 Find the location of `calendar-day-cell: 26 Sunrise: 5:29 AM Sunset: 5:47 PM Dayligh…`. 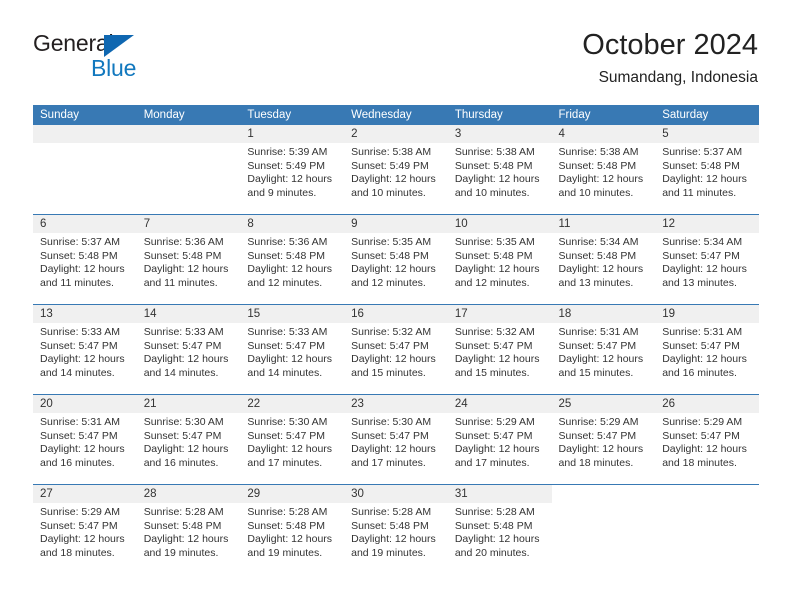

calendar-day-cell: 26 Sunrise: 5:29 AM Sunset: 5:47 PM Dayligh… is located at coordinates (707, 439).